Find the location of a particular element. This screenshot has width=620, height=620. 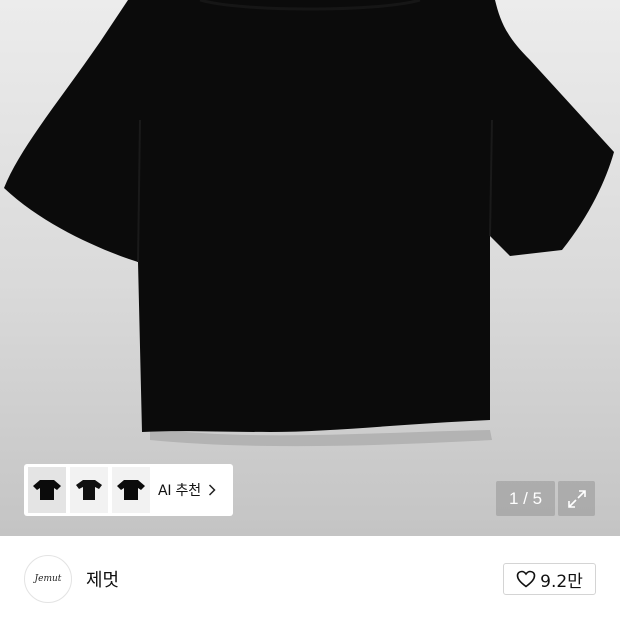

chevron-right-icon is located at coordinates (212, 490).